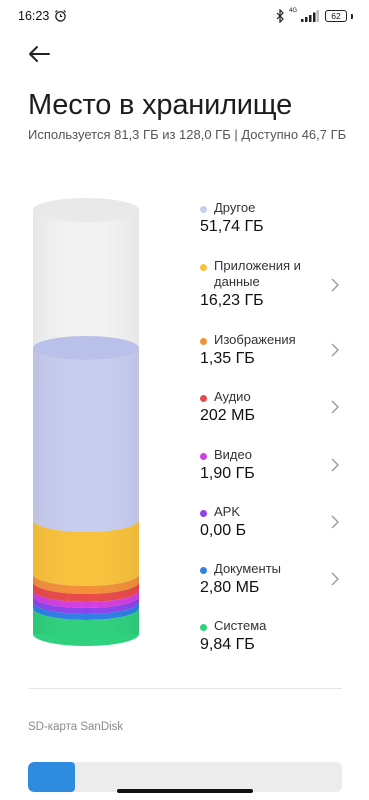 The height and width of the screenshot is (800, 369). I want to click on signal-strength-icon, so click(310, 16).